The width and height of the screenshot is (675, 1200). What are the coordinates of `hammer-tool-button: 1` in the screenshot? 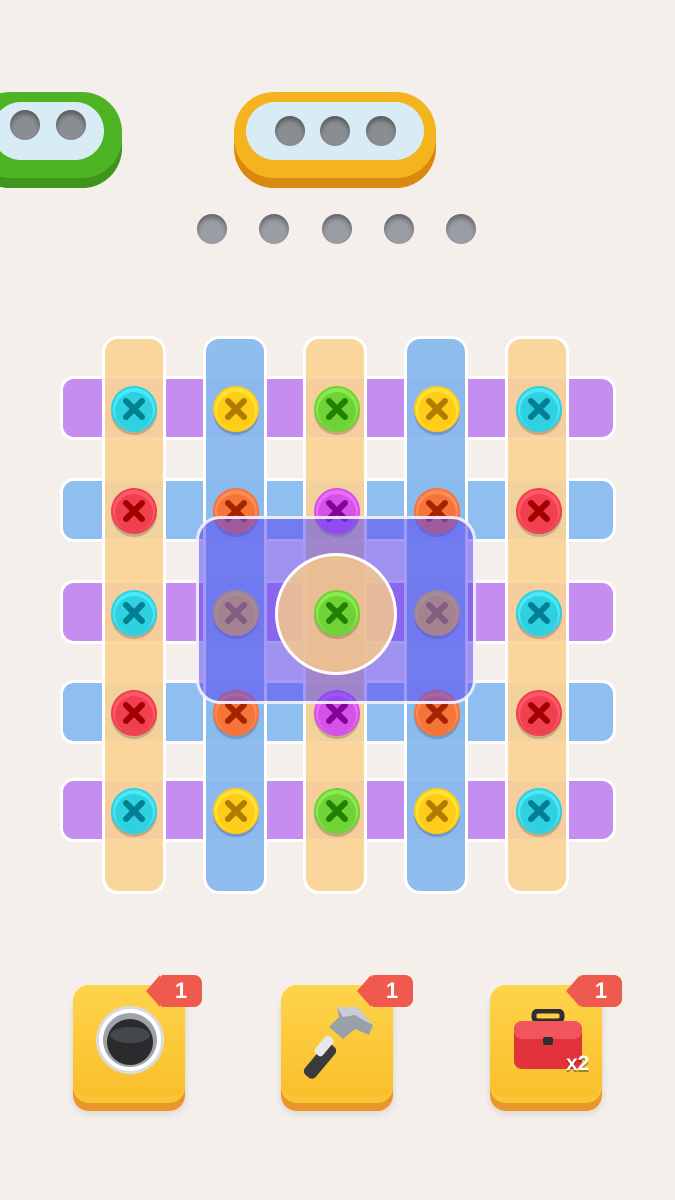 It's located at (347, 1039).